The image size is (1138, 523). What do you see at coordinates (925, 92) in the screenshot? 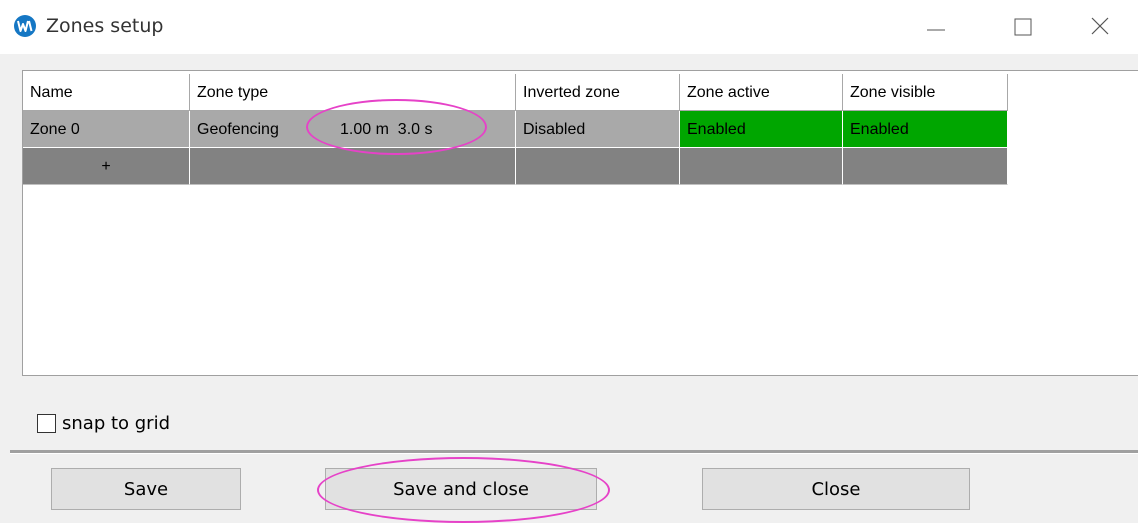
I see `column-header-zone-visible: Zone visible` at bounding box center [925, 92].